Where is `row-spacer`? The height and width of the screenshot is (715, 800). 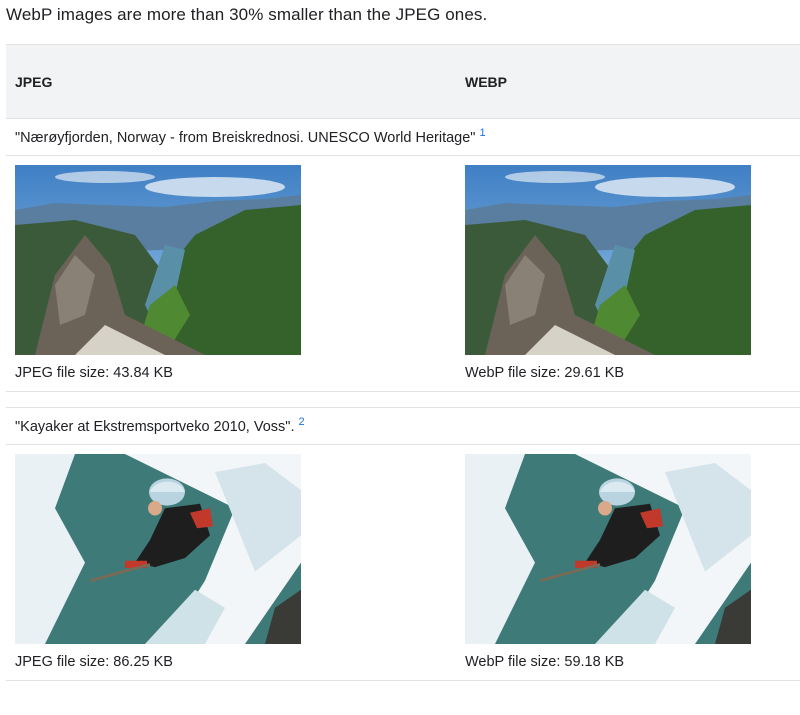 row-spacer is located at coordinates (403, 400).